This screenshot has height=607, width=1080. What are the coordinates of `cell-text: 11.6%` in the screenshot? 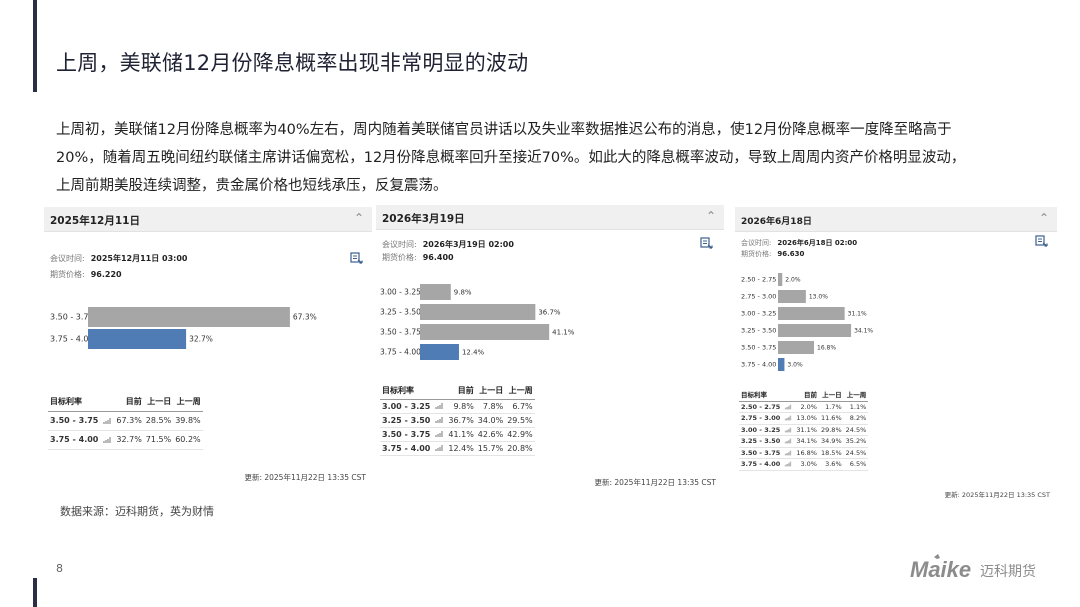 It's located at (831, 418).